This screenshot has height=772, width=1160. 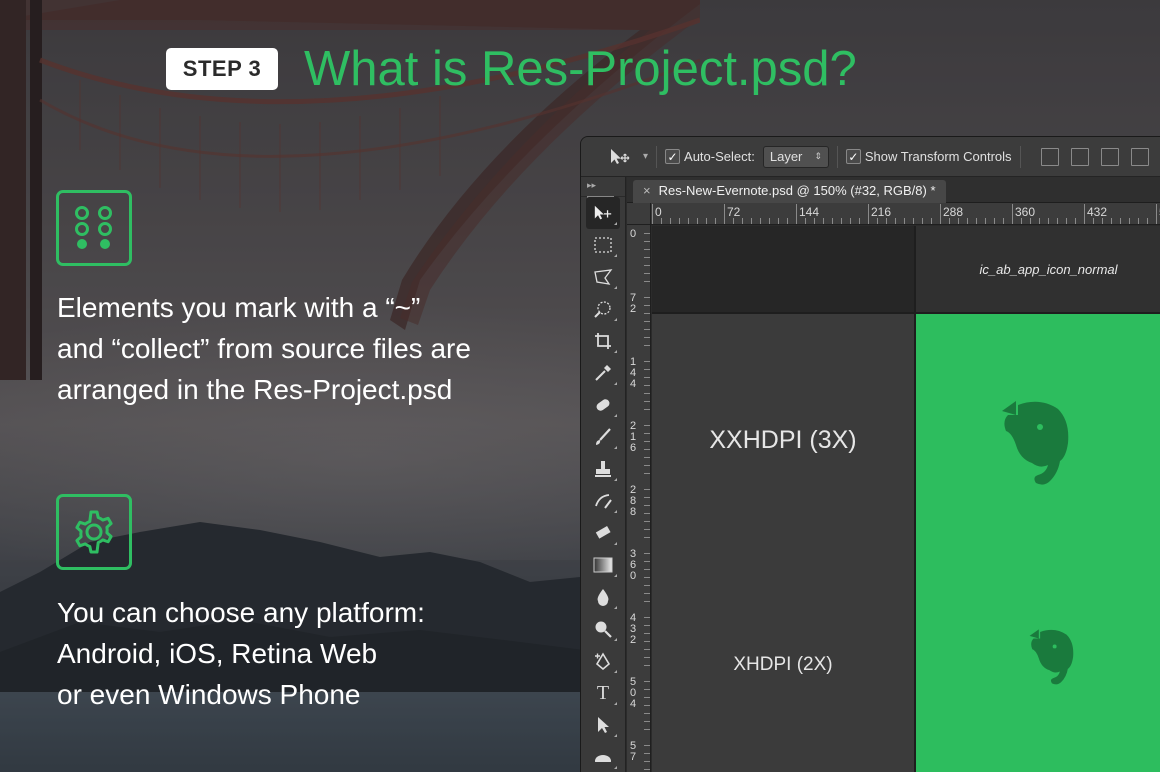 I want to click on feature-line: You can choose any platform:, so click(x=241, y=612).